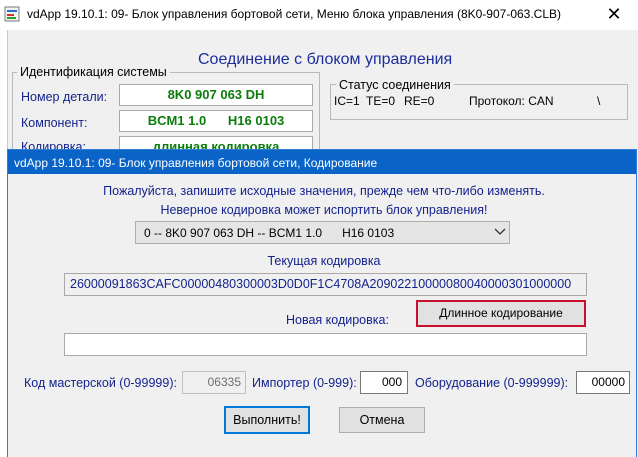 The height and width of the screenshot is (457, 638). What do you see at coordinates (384, 382) in the screenshot?
I see `importer-input: 000` at bounding box center [384, 382].